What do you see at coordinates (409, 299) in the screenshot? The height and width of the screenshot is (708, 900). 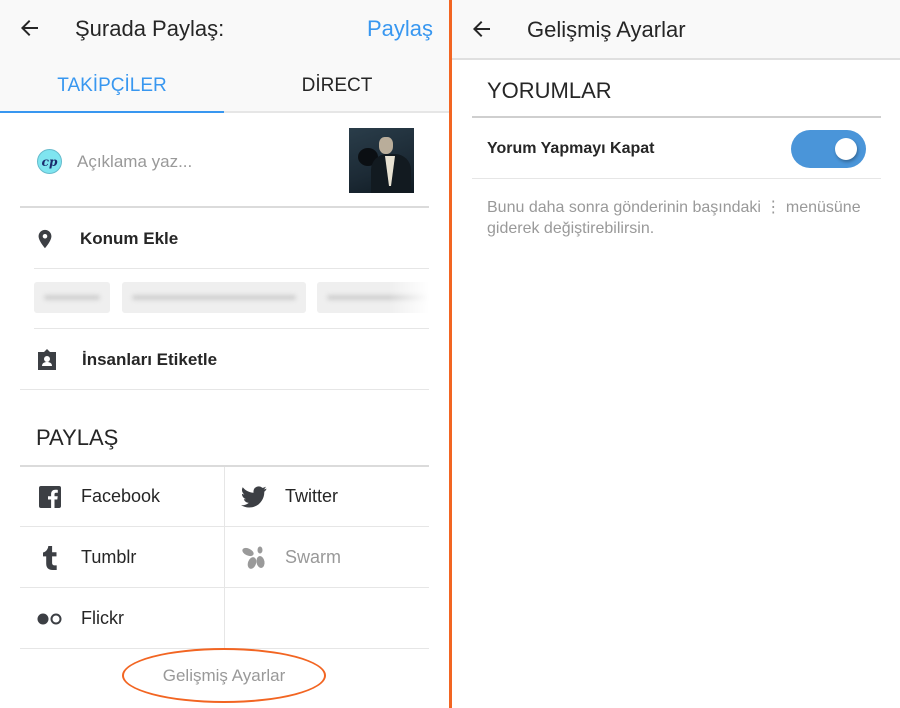 I see `fade-overlay` at bounding box center [409, 299].